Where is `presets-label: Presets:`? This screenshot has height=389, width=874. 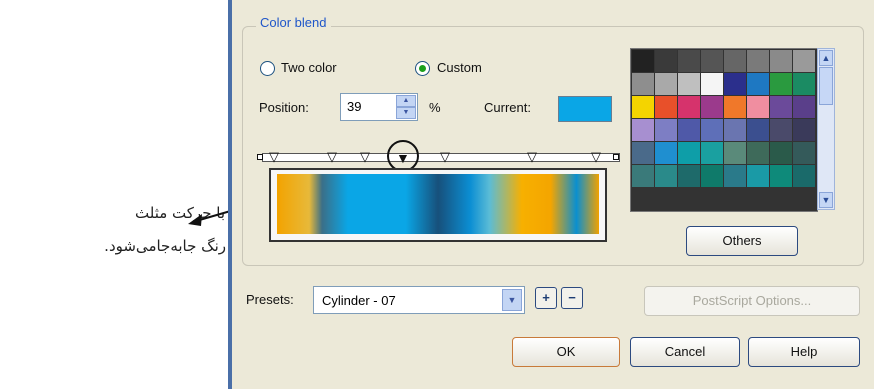 presets-label: Presets: is located at coordinates (270, 299).